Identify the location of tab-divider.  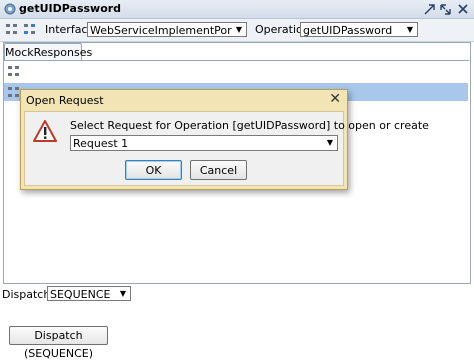
(236, 60).